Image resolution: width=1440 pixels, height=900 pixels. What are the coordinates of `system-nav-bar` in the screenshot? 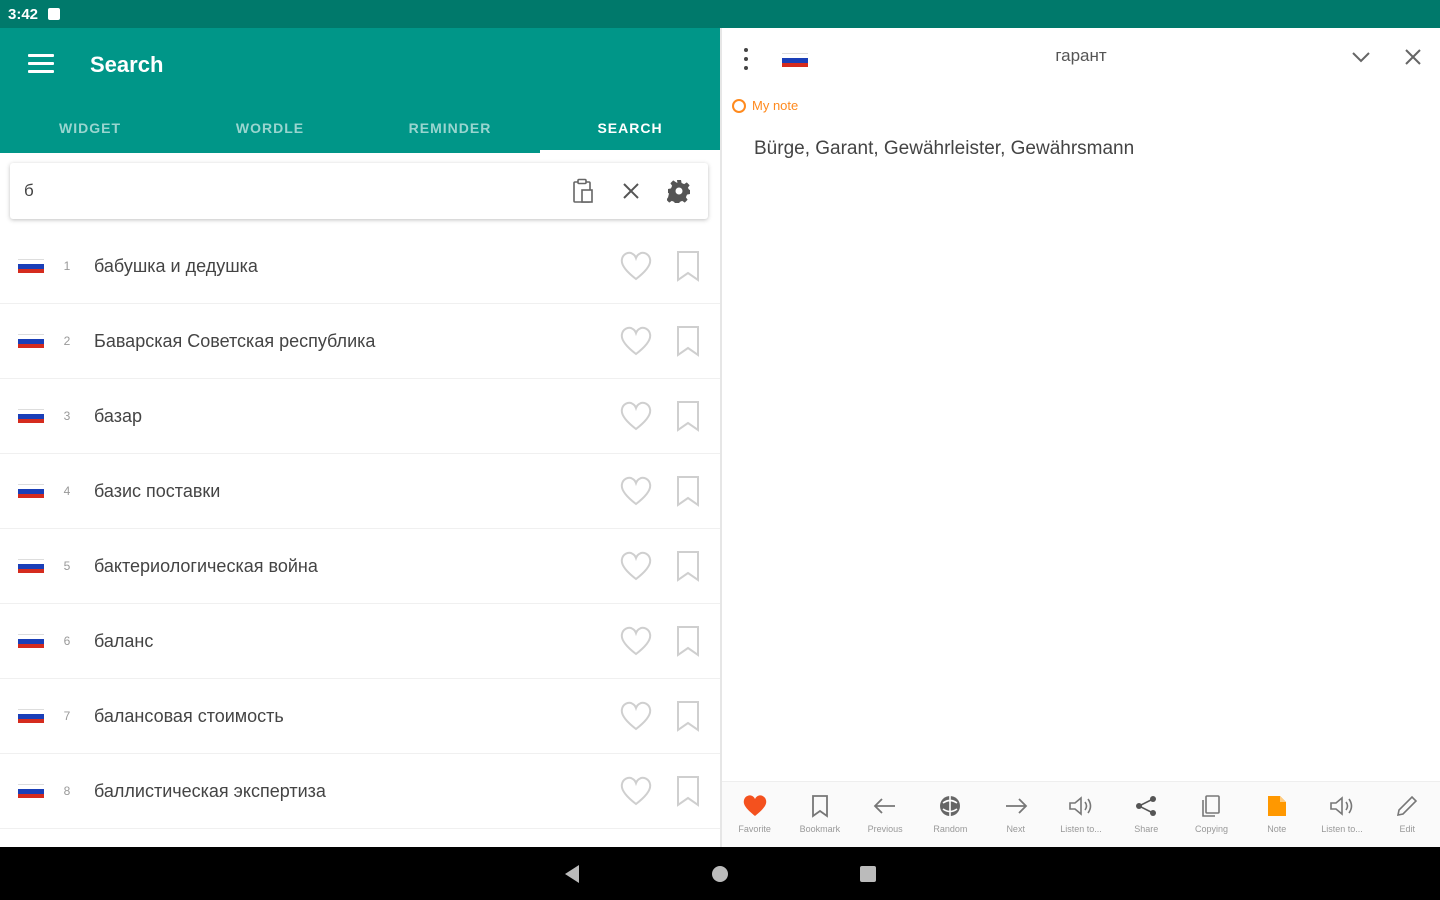 It's located at (720, 873).